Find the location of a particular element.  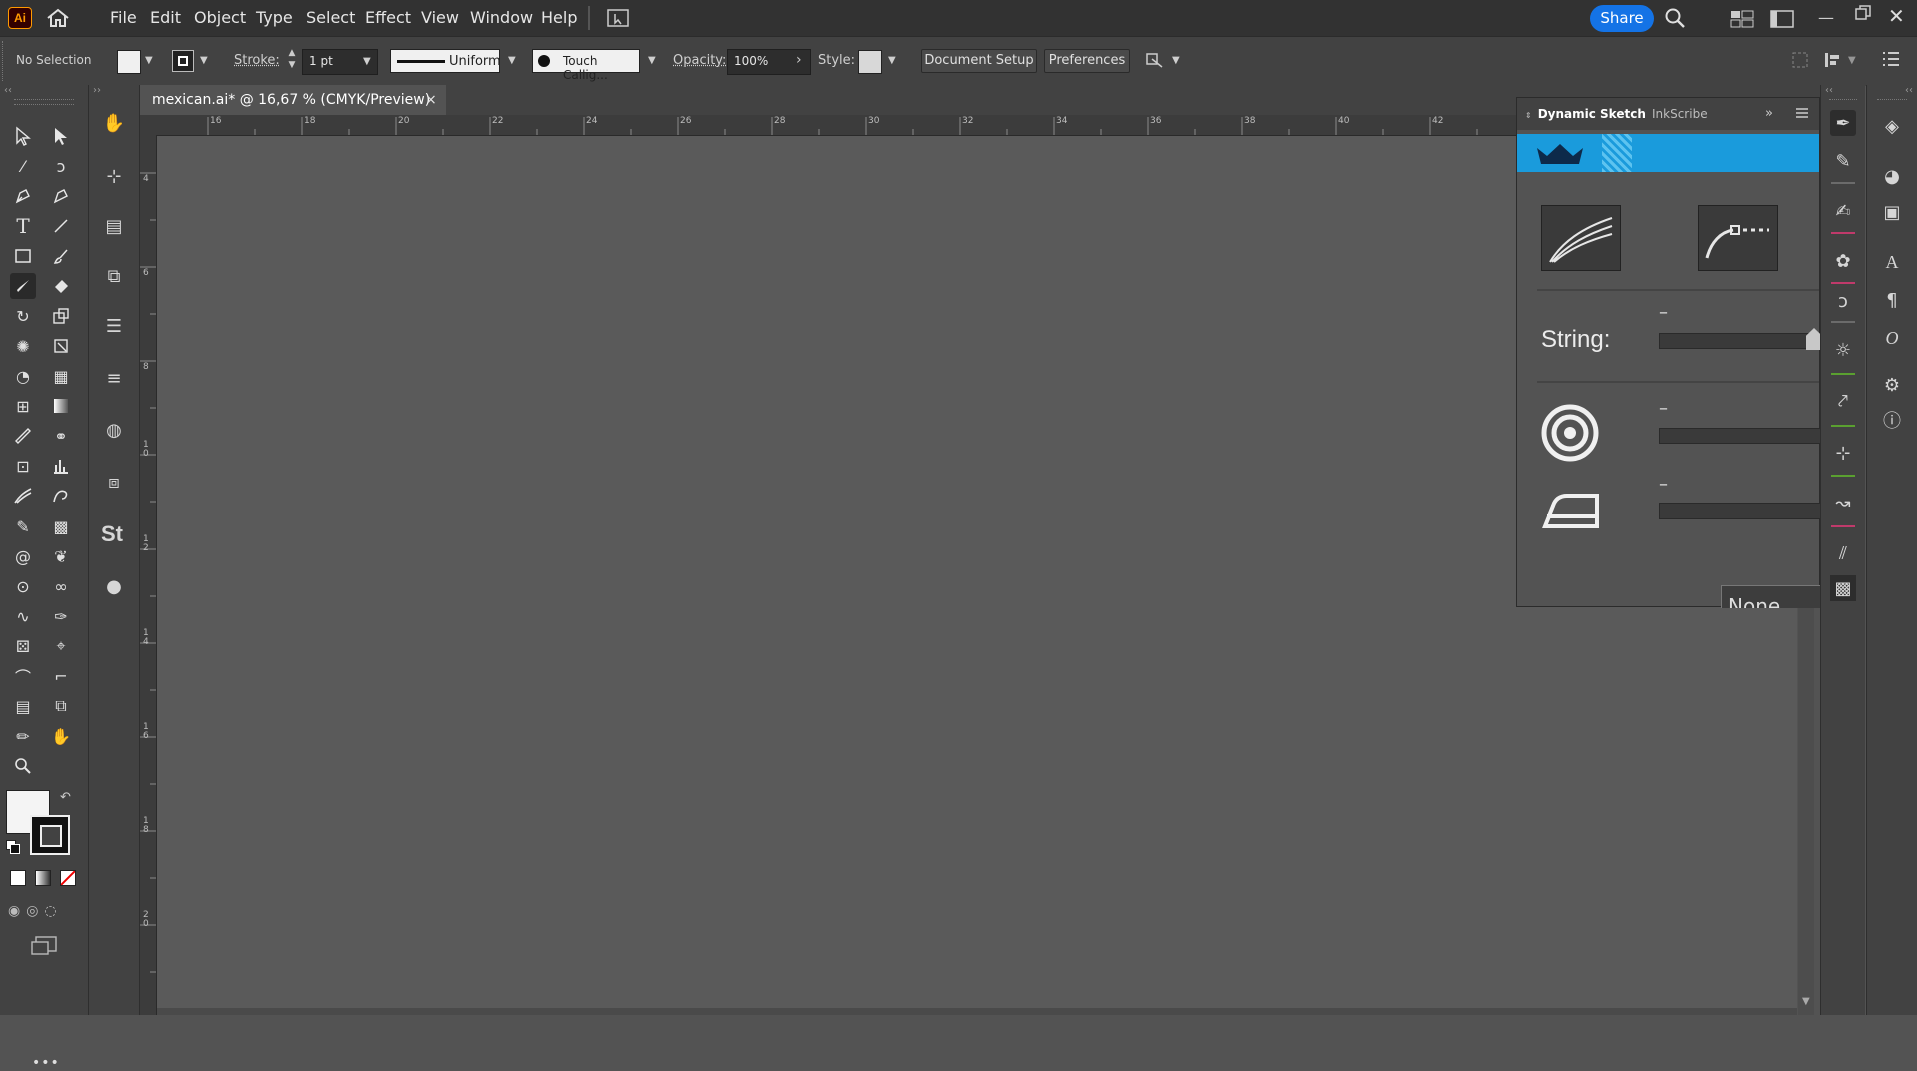

gradient-tool-icon is located at coordinates (61, 406).